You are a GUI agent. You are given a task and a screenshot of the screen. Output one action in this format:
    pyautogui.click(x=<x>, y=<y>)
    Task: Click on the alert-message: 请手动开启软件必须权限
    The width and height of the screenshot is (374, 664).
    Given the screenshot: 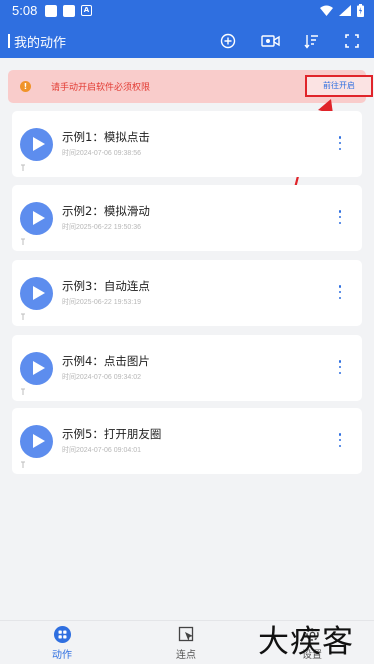 What is the action you would take?
    pyautogui.click(x=101, y=88)
    